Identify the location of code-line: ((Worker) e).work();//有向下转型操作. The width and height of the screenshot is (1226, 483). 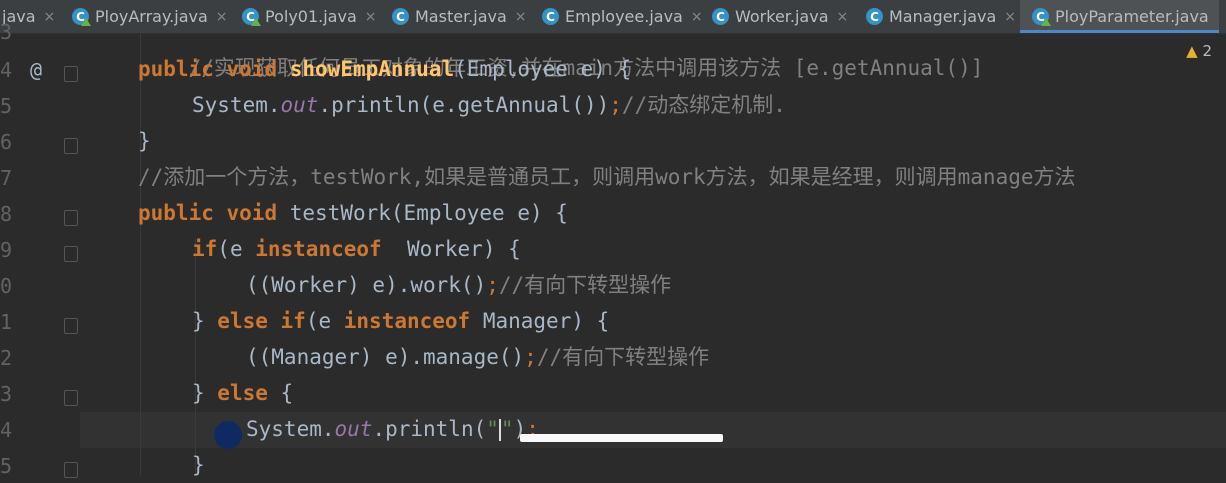
(458, 285).